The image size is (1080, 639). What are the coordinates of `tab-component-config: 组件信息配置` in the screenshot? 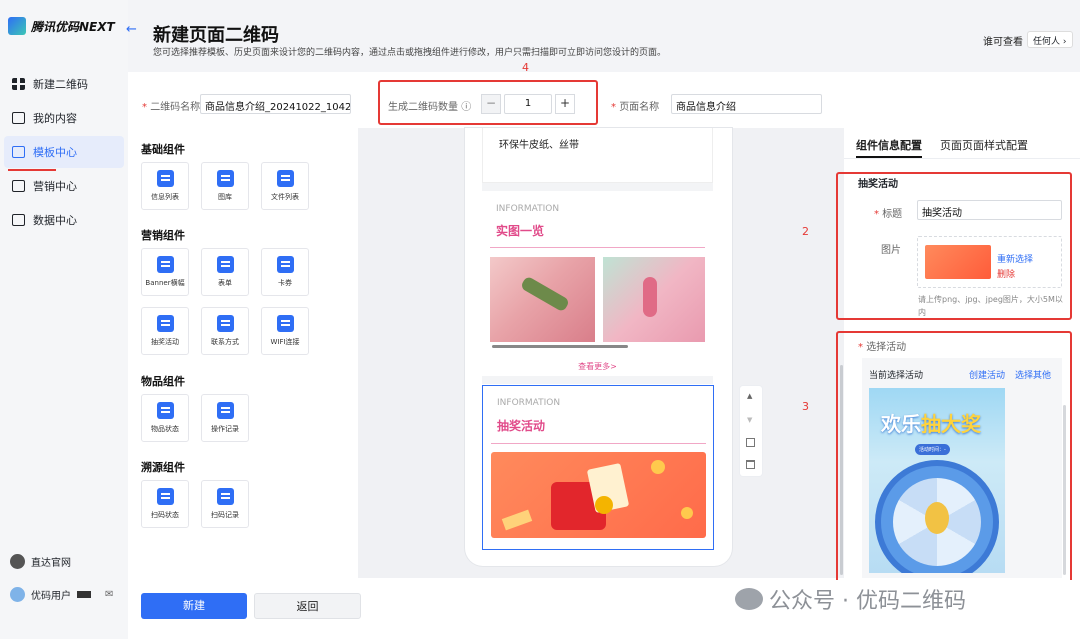 It's located at (889, 145).